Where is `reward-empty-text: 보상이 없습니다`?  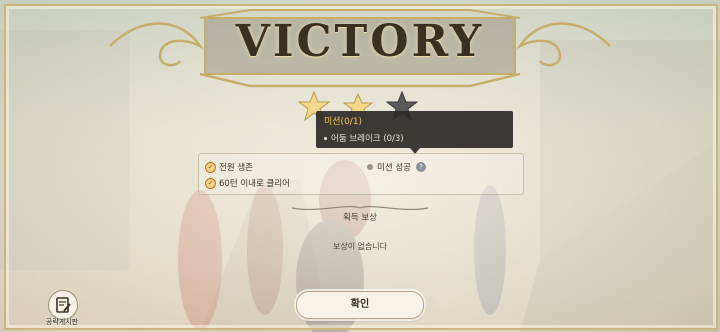
reward-empty-text: 보상이 없습니다 is located at coordinates (360, 246).